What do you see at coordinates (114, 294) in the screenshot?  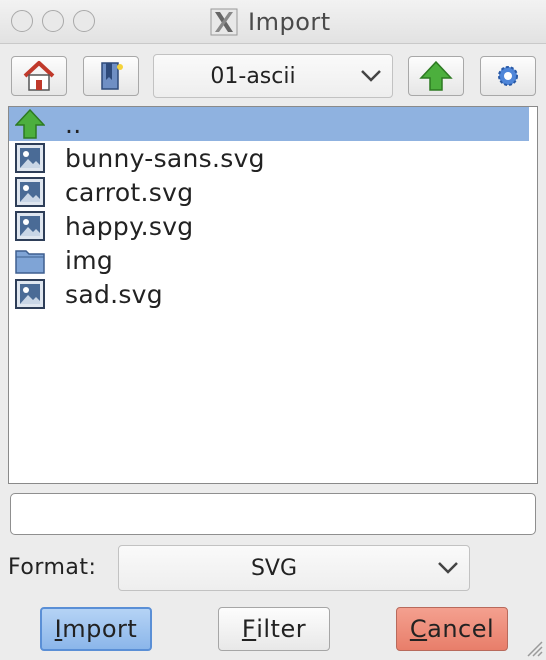 I see `file-name: sad.svg` at bounding box center [114, 294].